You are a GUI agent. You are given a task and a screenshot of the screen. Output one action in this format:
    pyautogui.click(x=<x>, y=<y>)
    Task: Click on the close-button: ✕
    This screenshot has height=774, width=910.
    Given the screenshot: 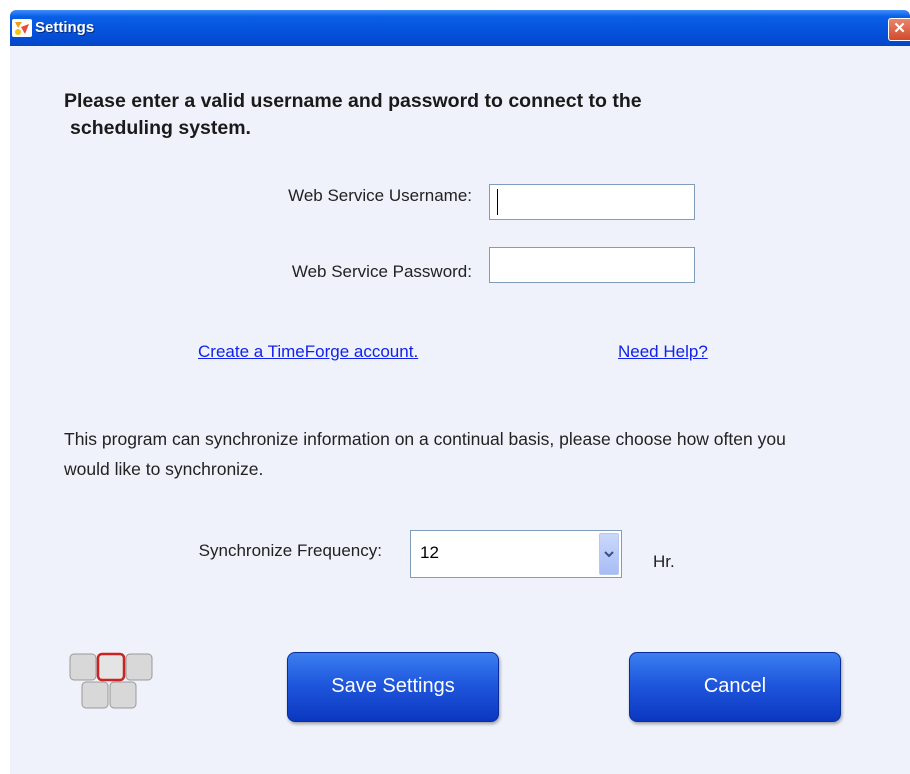 What is the action you would take?
    pyautogui.click(x=899, y=29)
    